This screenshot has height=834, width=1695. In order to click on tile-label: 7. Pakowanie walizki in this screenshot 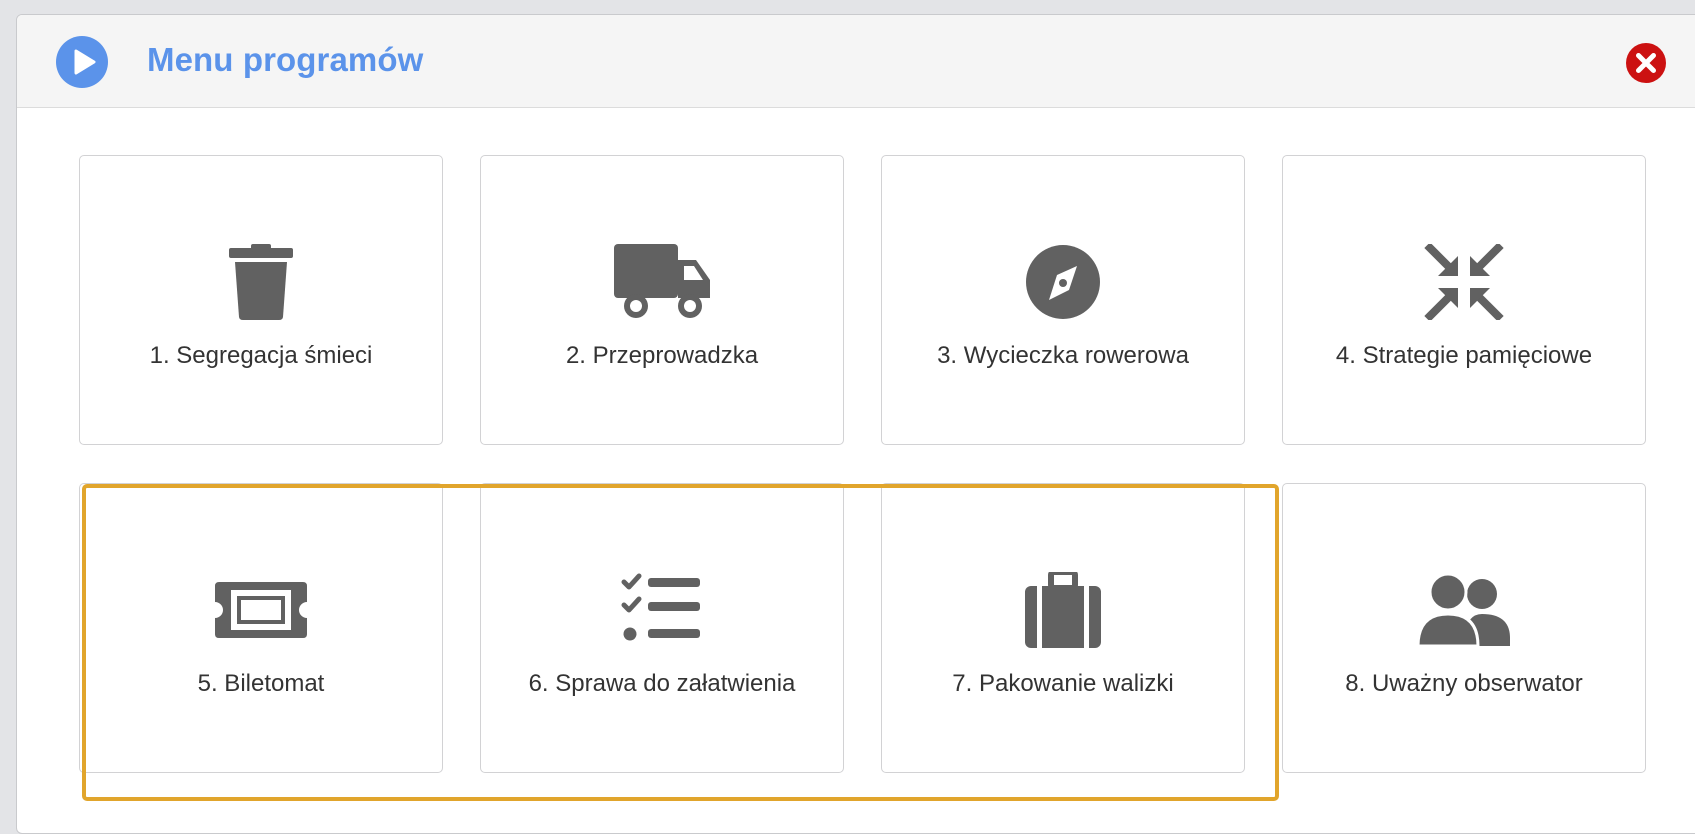, I will do `click(1063, 683)`.